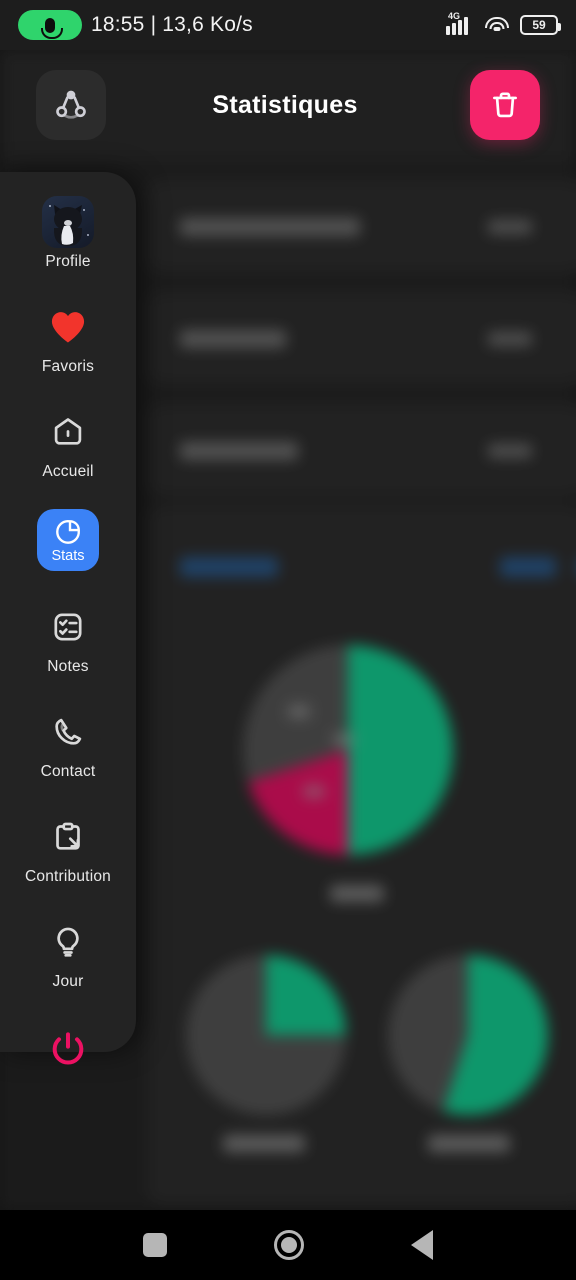 The width and height of the screenshot is (576, 1280). I want to click on sidebar-item-accueil: Accueil, so click(68, 442).